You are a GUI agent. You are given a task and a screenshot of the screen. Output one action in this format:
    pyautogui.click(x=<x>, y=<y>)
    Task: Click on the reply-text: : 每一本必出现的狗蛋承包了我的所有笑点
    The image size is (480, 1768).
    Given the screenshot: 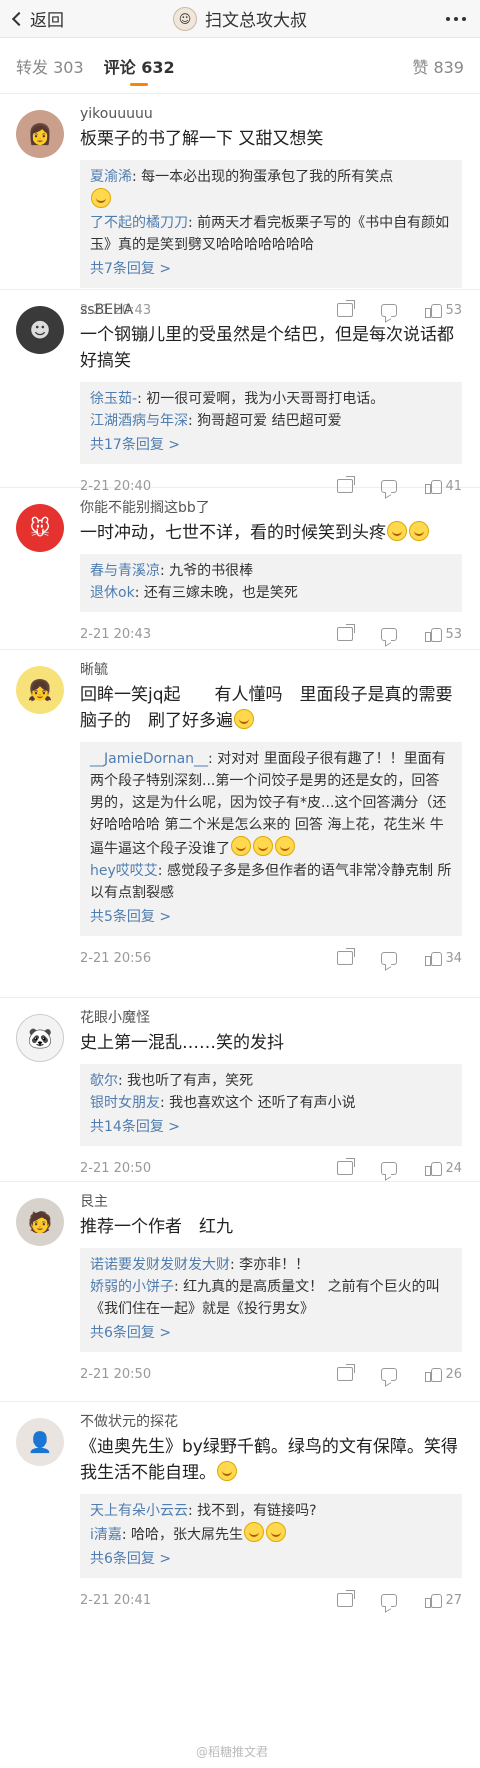 What is the action you would take?
    pyautogui.click(x=263, y=177)
    